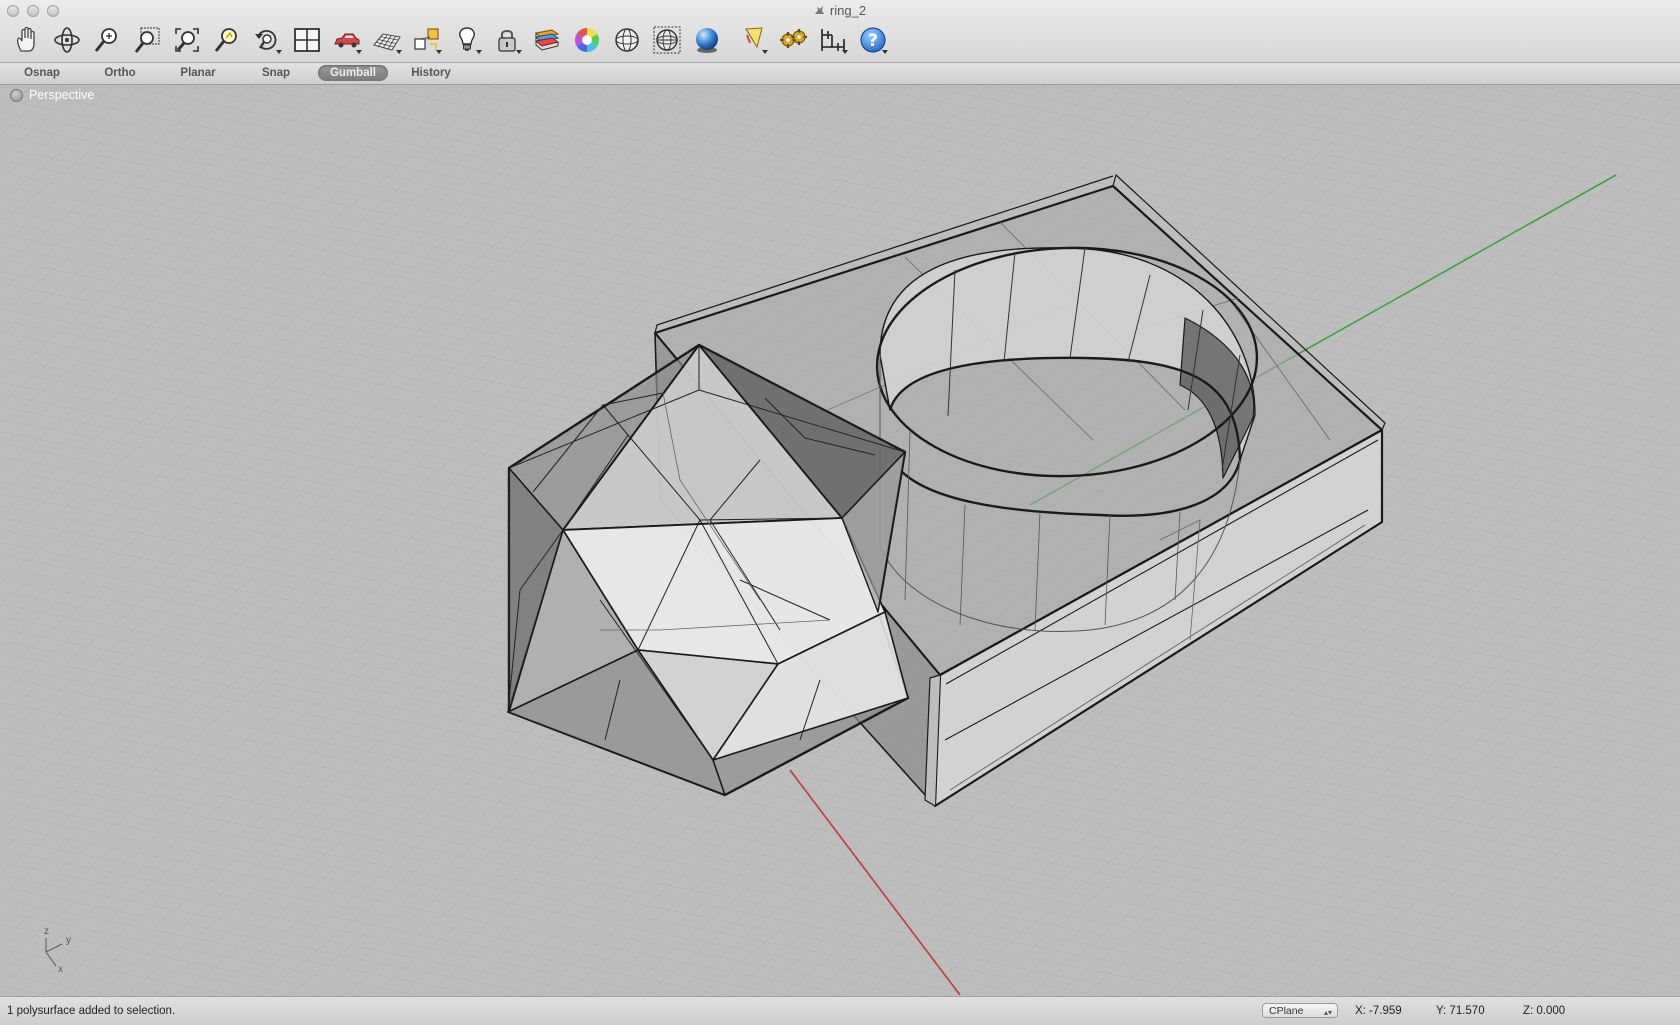  What do you see at coordinates (279, 52) in the screenshot?
I see `undo-view-dropdown-icon` at bounding box center [279, 52].